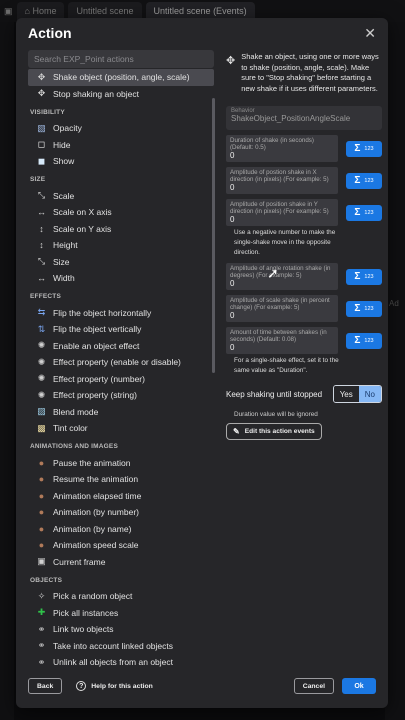  What do you see at coordinates (121, 128) in the screenshot?
I see `list-item: ▧ Opacity` at bounding box center [121, 128].